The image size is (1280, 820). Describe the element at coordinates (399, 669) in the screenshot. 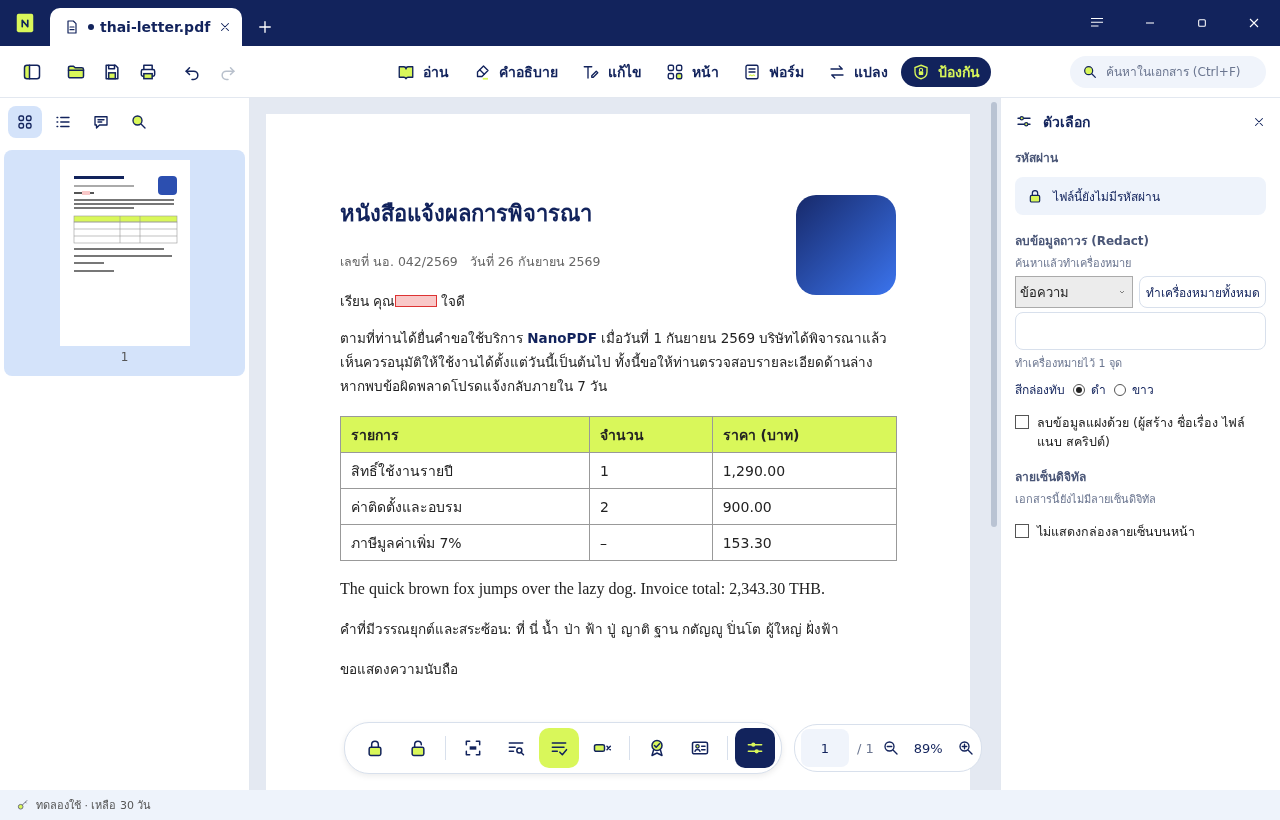

I see `document-paragraph: ขอแสดงความนับถือ` at that location.